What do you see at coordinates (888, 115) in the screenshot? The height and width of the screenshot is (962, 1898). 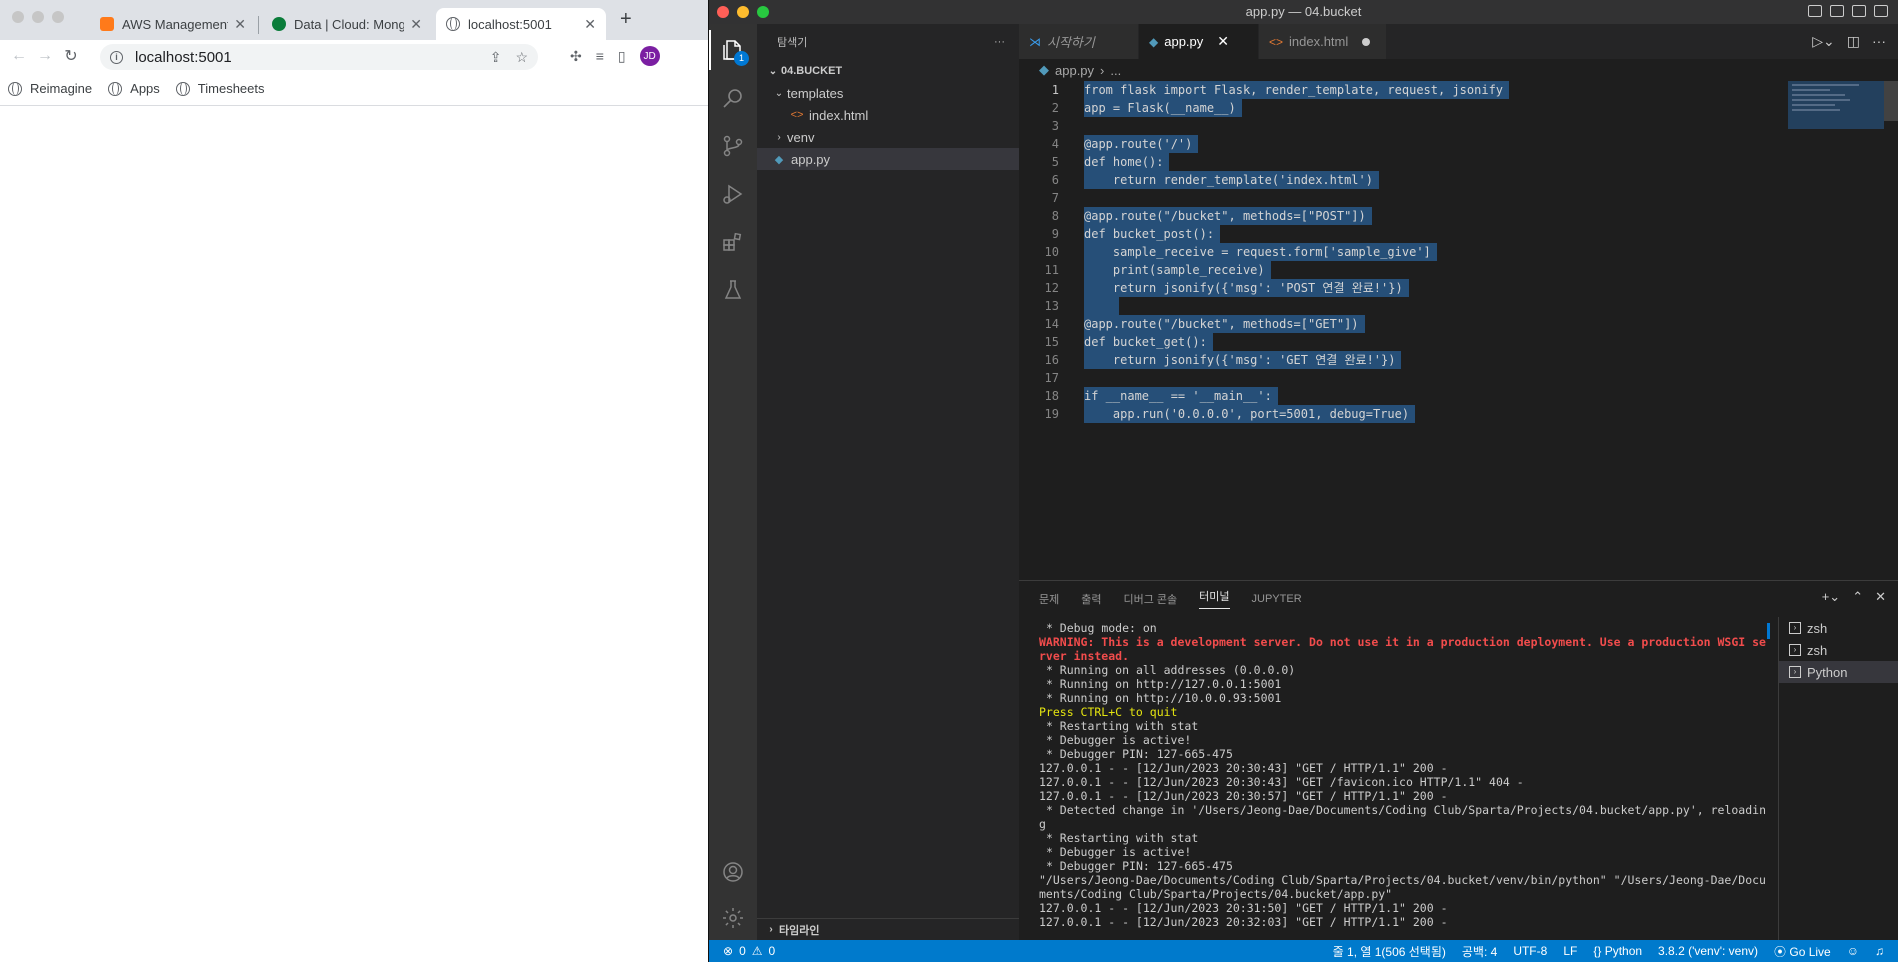 I see `tree-file-index-html: <> index.html` at bounding box center [888, 115].